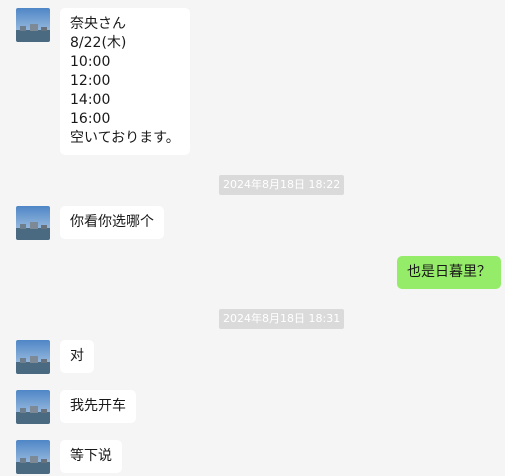 The height and width of the screenshot is (476, 505). Describe the element at coordinates (98, 43) in the screenshot. I see `message-text: 8/22(木)` at that location.